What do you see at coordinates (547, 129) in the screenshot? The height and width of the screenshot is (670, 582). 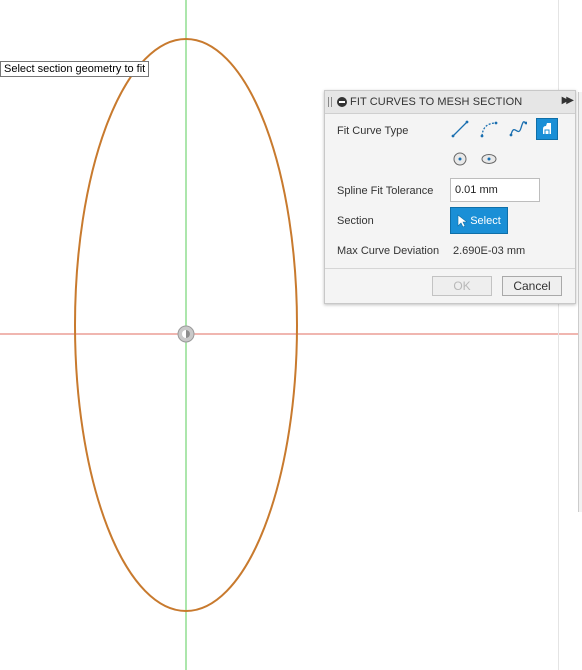 I see `auto-fit-icon` at bounding box center [547, 129].